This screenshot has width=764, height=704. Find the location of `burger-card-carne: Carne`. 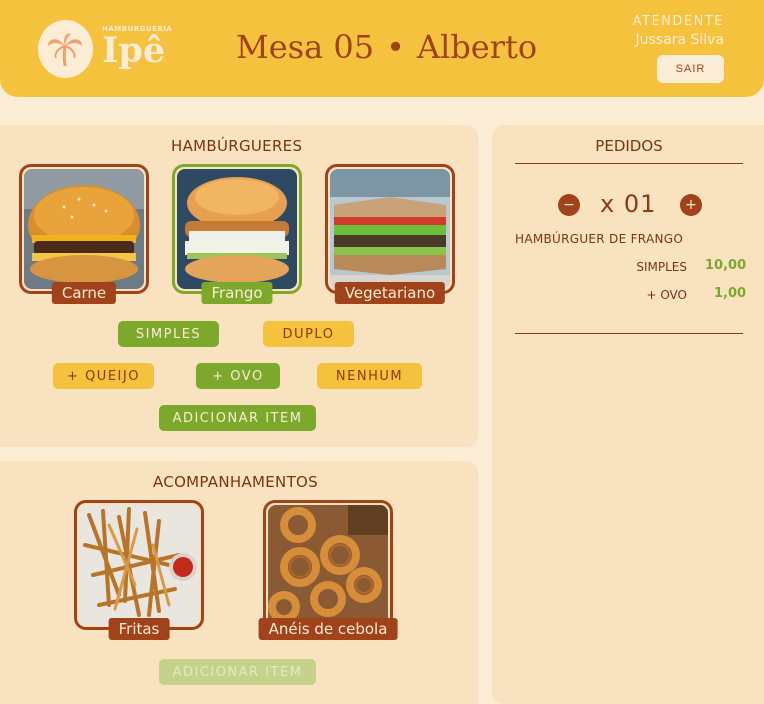

burger-card-carne: Carne is located at coordinates (84, 234).